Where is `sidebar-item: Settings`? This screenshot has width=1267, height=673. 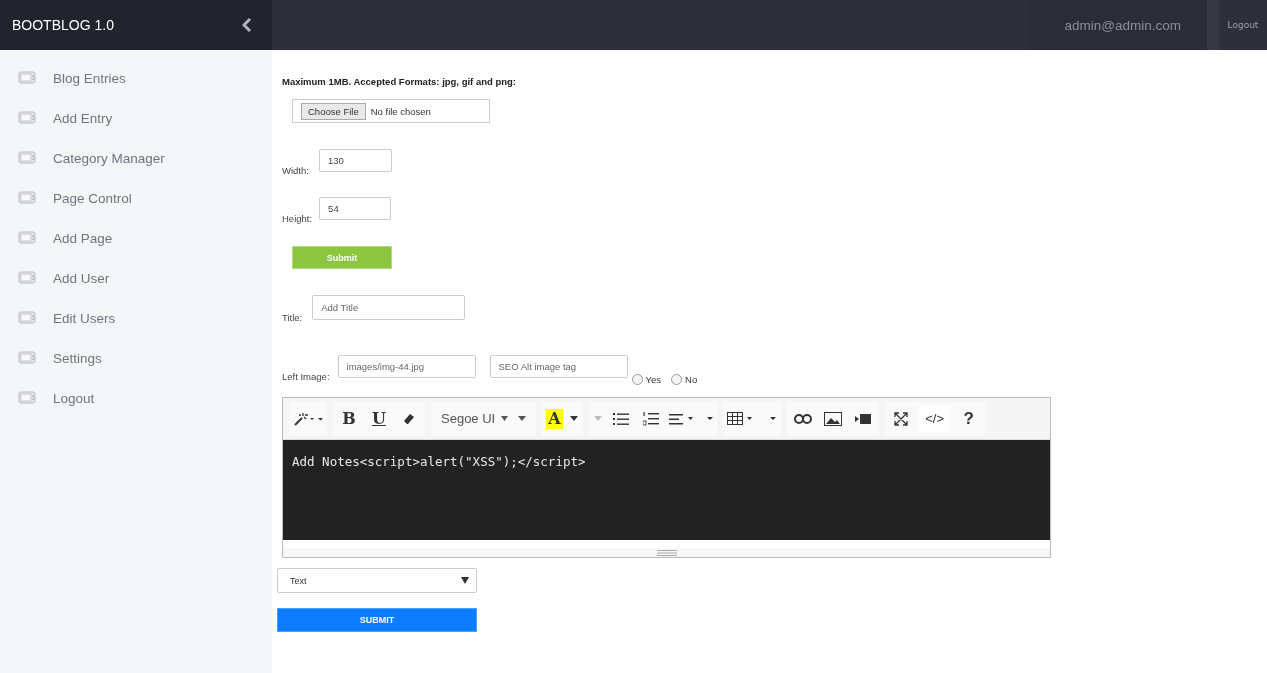
sidebar-item: Settings is located at coordinates (136, 358).